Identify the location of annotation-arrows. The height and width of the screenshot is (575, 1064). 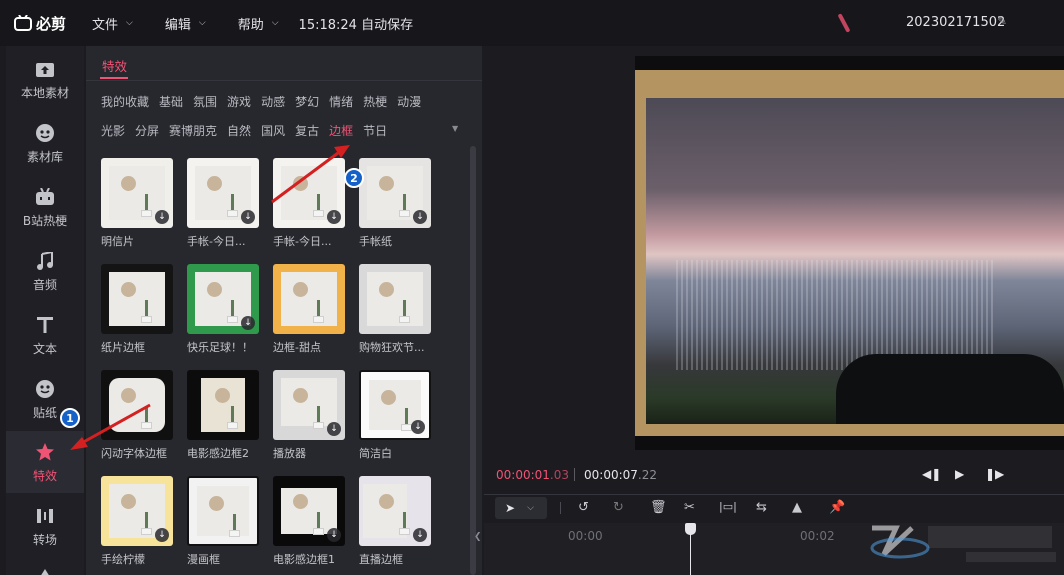
(210, 297).